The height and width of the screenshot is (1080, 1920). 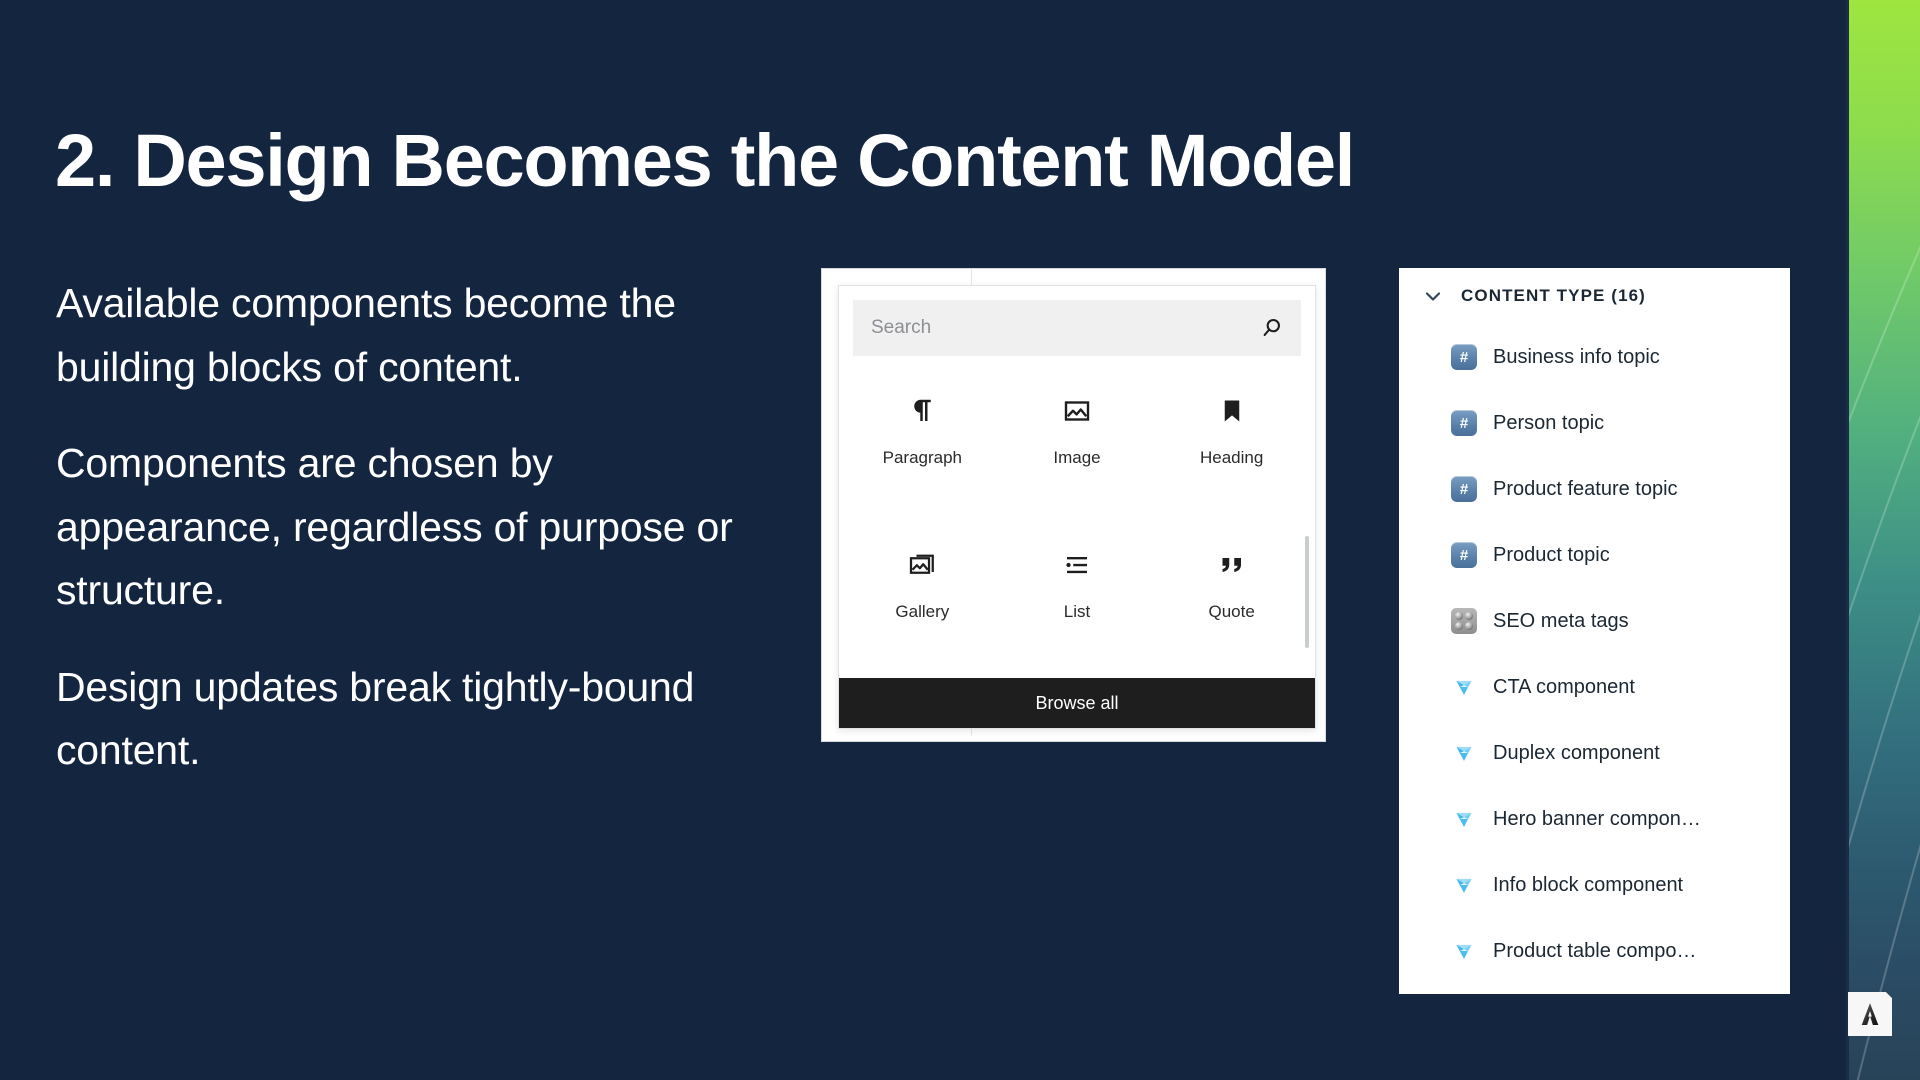 I want to click on list-item-label: Duplex component, so click(x=1576, y=752).